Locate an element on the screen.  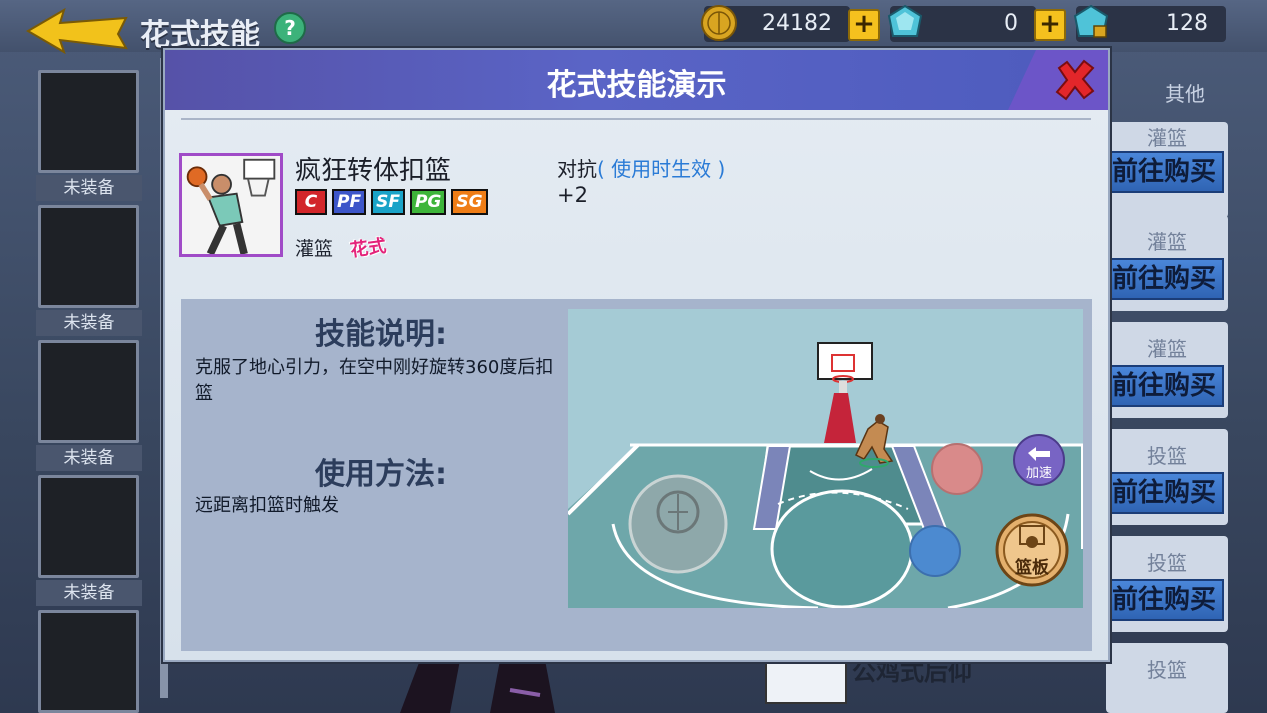
coin-amount: 24182 is located at coordinates (797, 23).